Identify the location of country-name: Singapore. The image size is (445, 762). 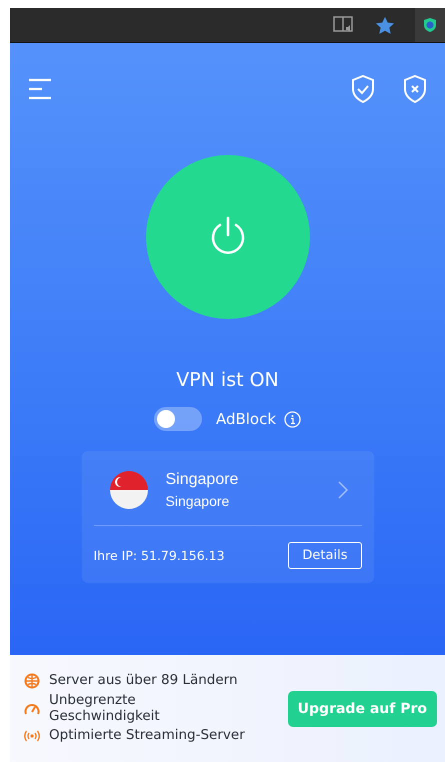
(202, 480).